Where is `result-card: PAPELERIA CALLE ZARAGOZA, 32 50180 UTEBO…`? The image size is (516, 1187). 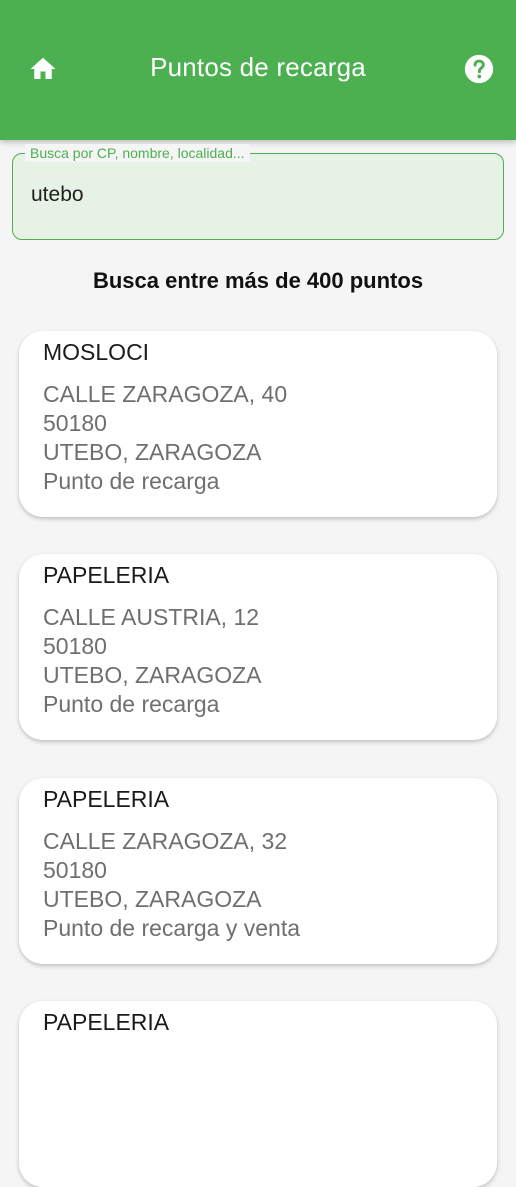 result-card: PAPELERIA CALLE ZARAGOZA, 32 50180 UTEBO… is located at coordinates (258, 871).